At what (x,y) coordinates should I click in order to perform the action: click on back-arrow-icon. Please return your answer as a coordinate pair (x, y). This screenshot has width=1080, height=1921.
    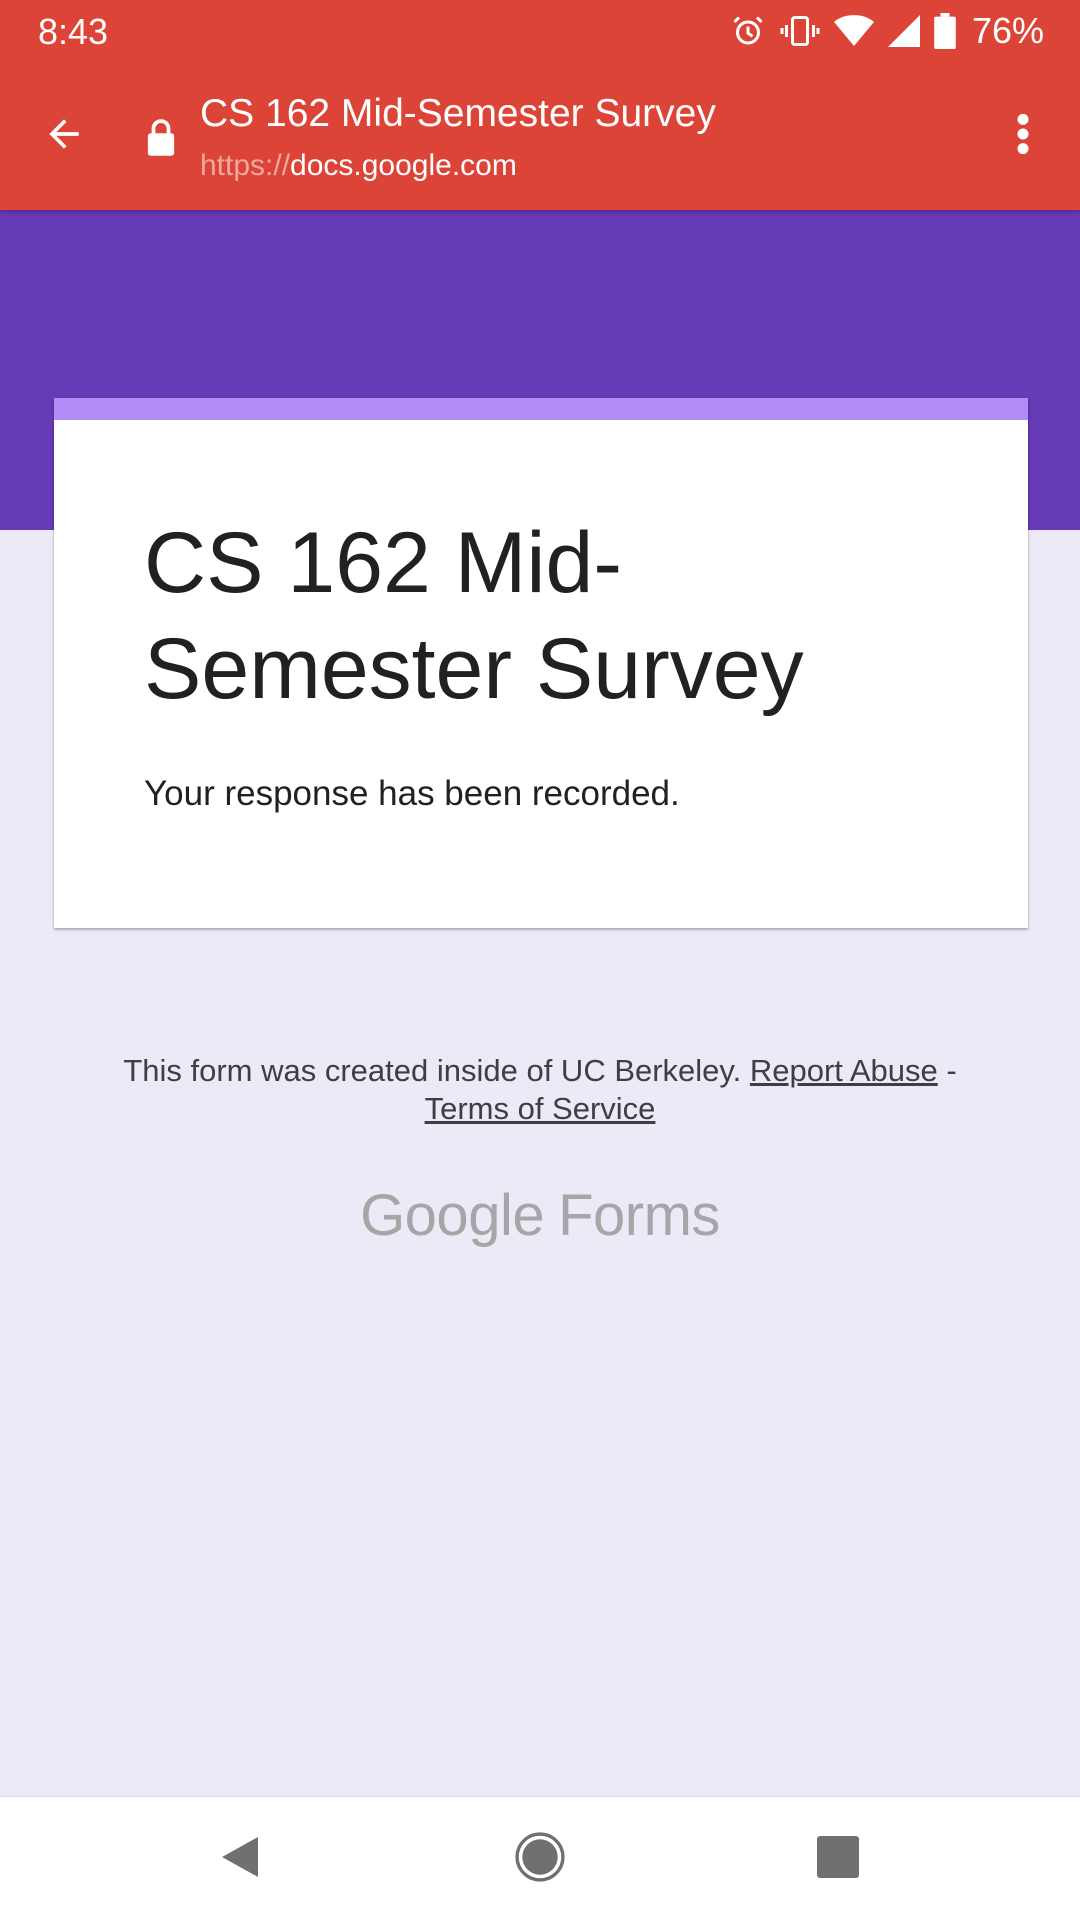
    Looking at the image, I should click on (64, 136).